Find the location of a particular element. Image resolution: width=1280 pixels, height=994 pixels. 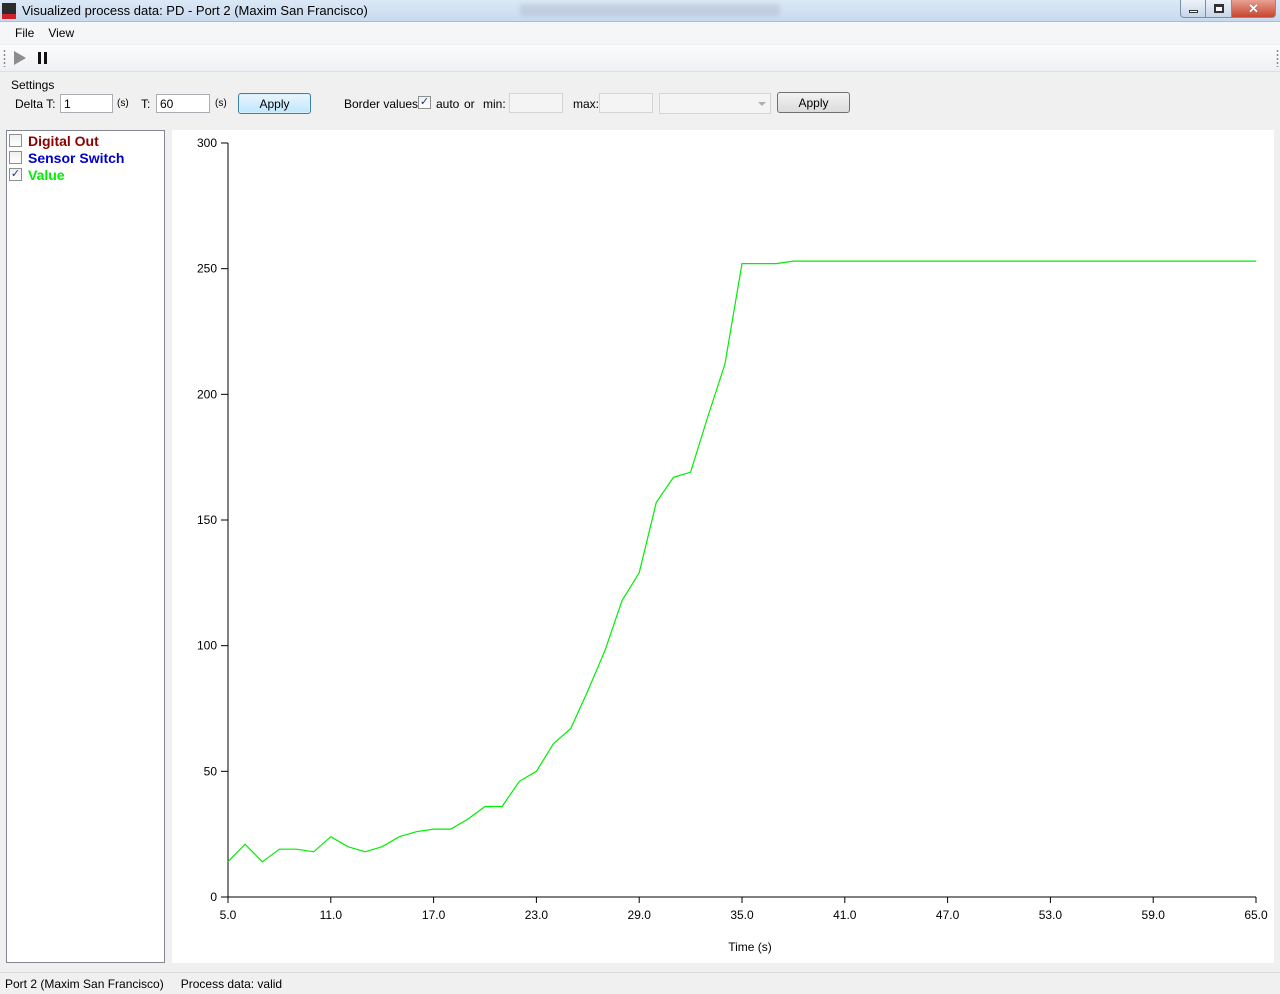

series-item-digital-out: Digital Out is located at coordinates (54, 140).